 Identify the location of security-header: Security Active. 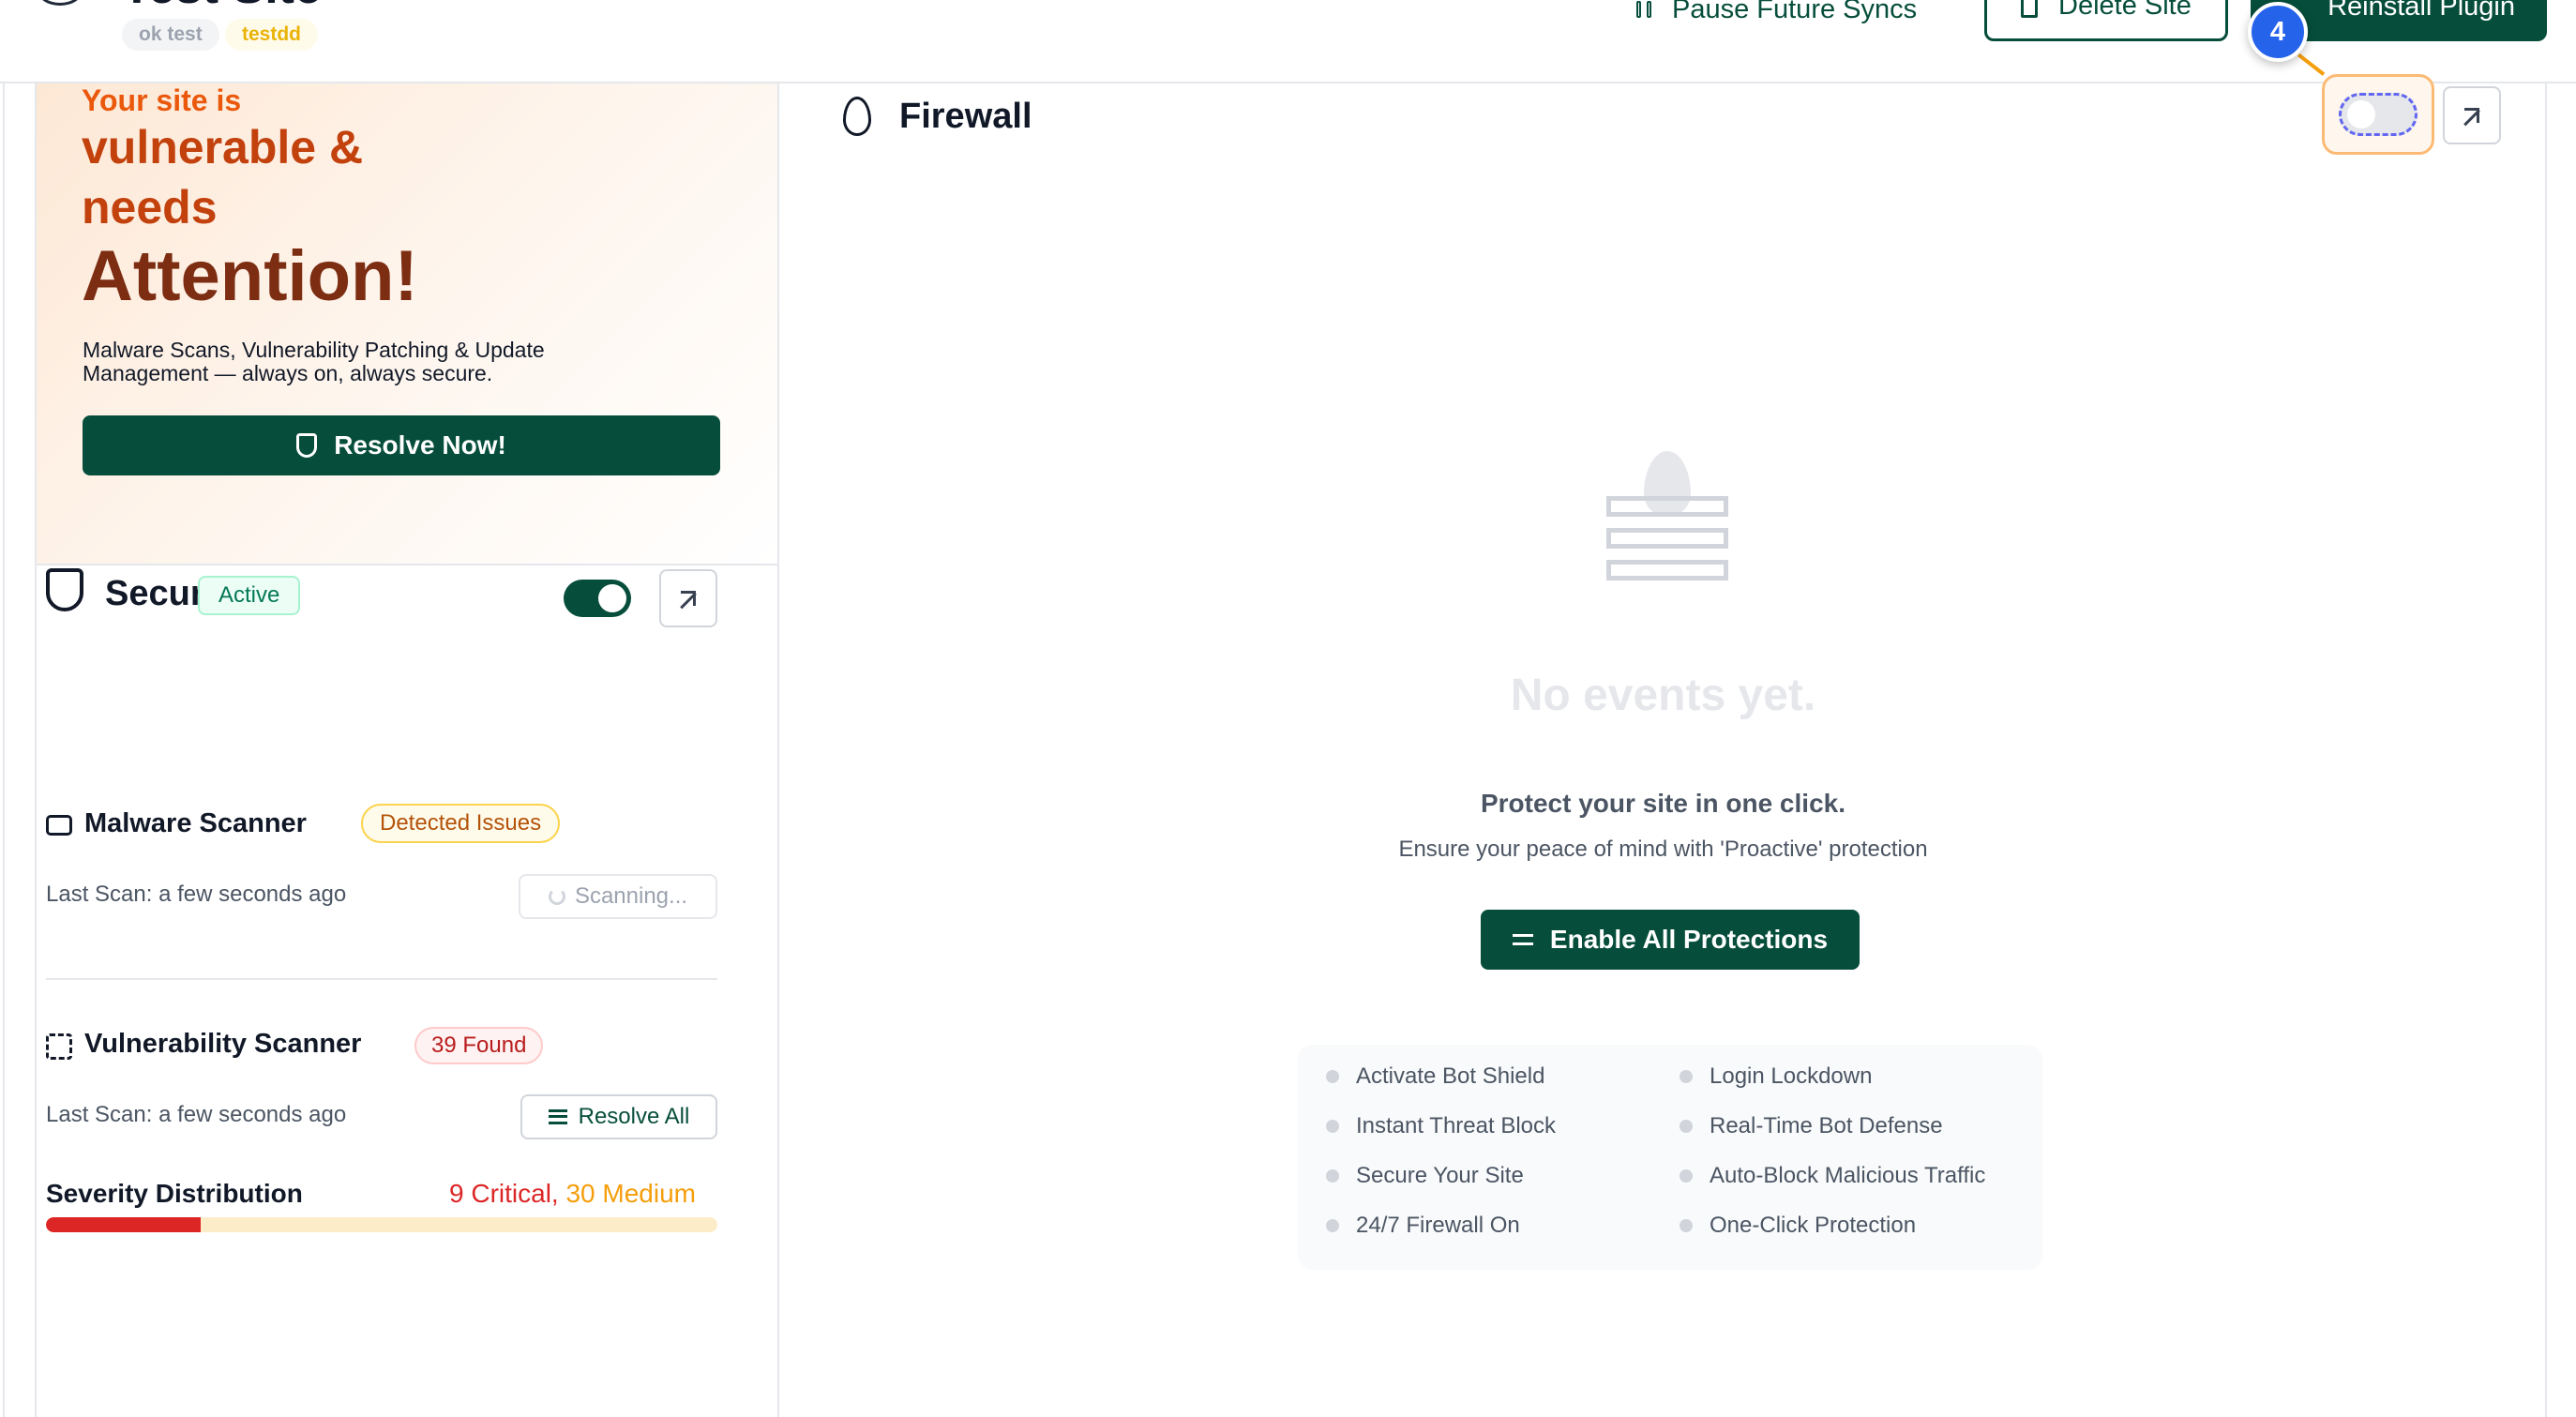
(381, 595).